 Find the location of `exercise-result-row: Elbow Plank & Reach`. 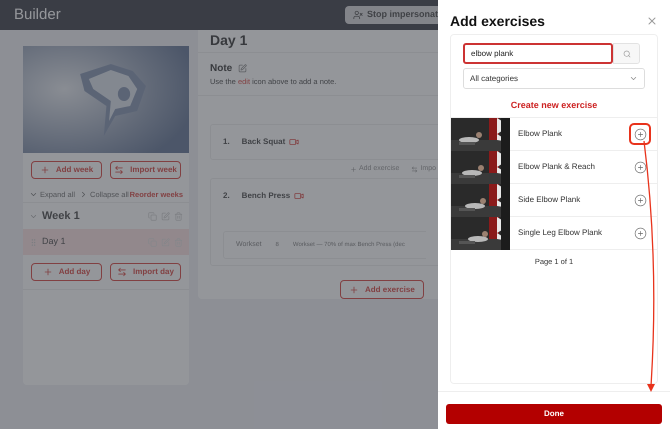

exercise-result-row: Elbow Plank & Reach is located at coordinates (554, 167).